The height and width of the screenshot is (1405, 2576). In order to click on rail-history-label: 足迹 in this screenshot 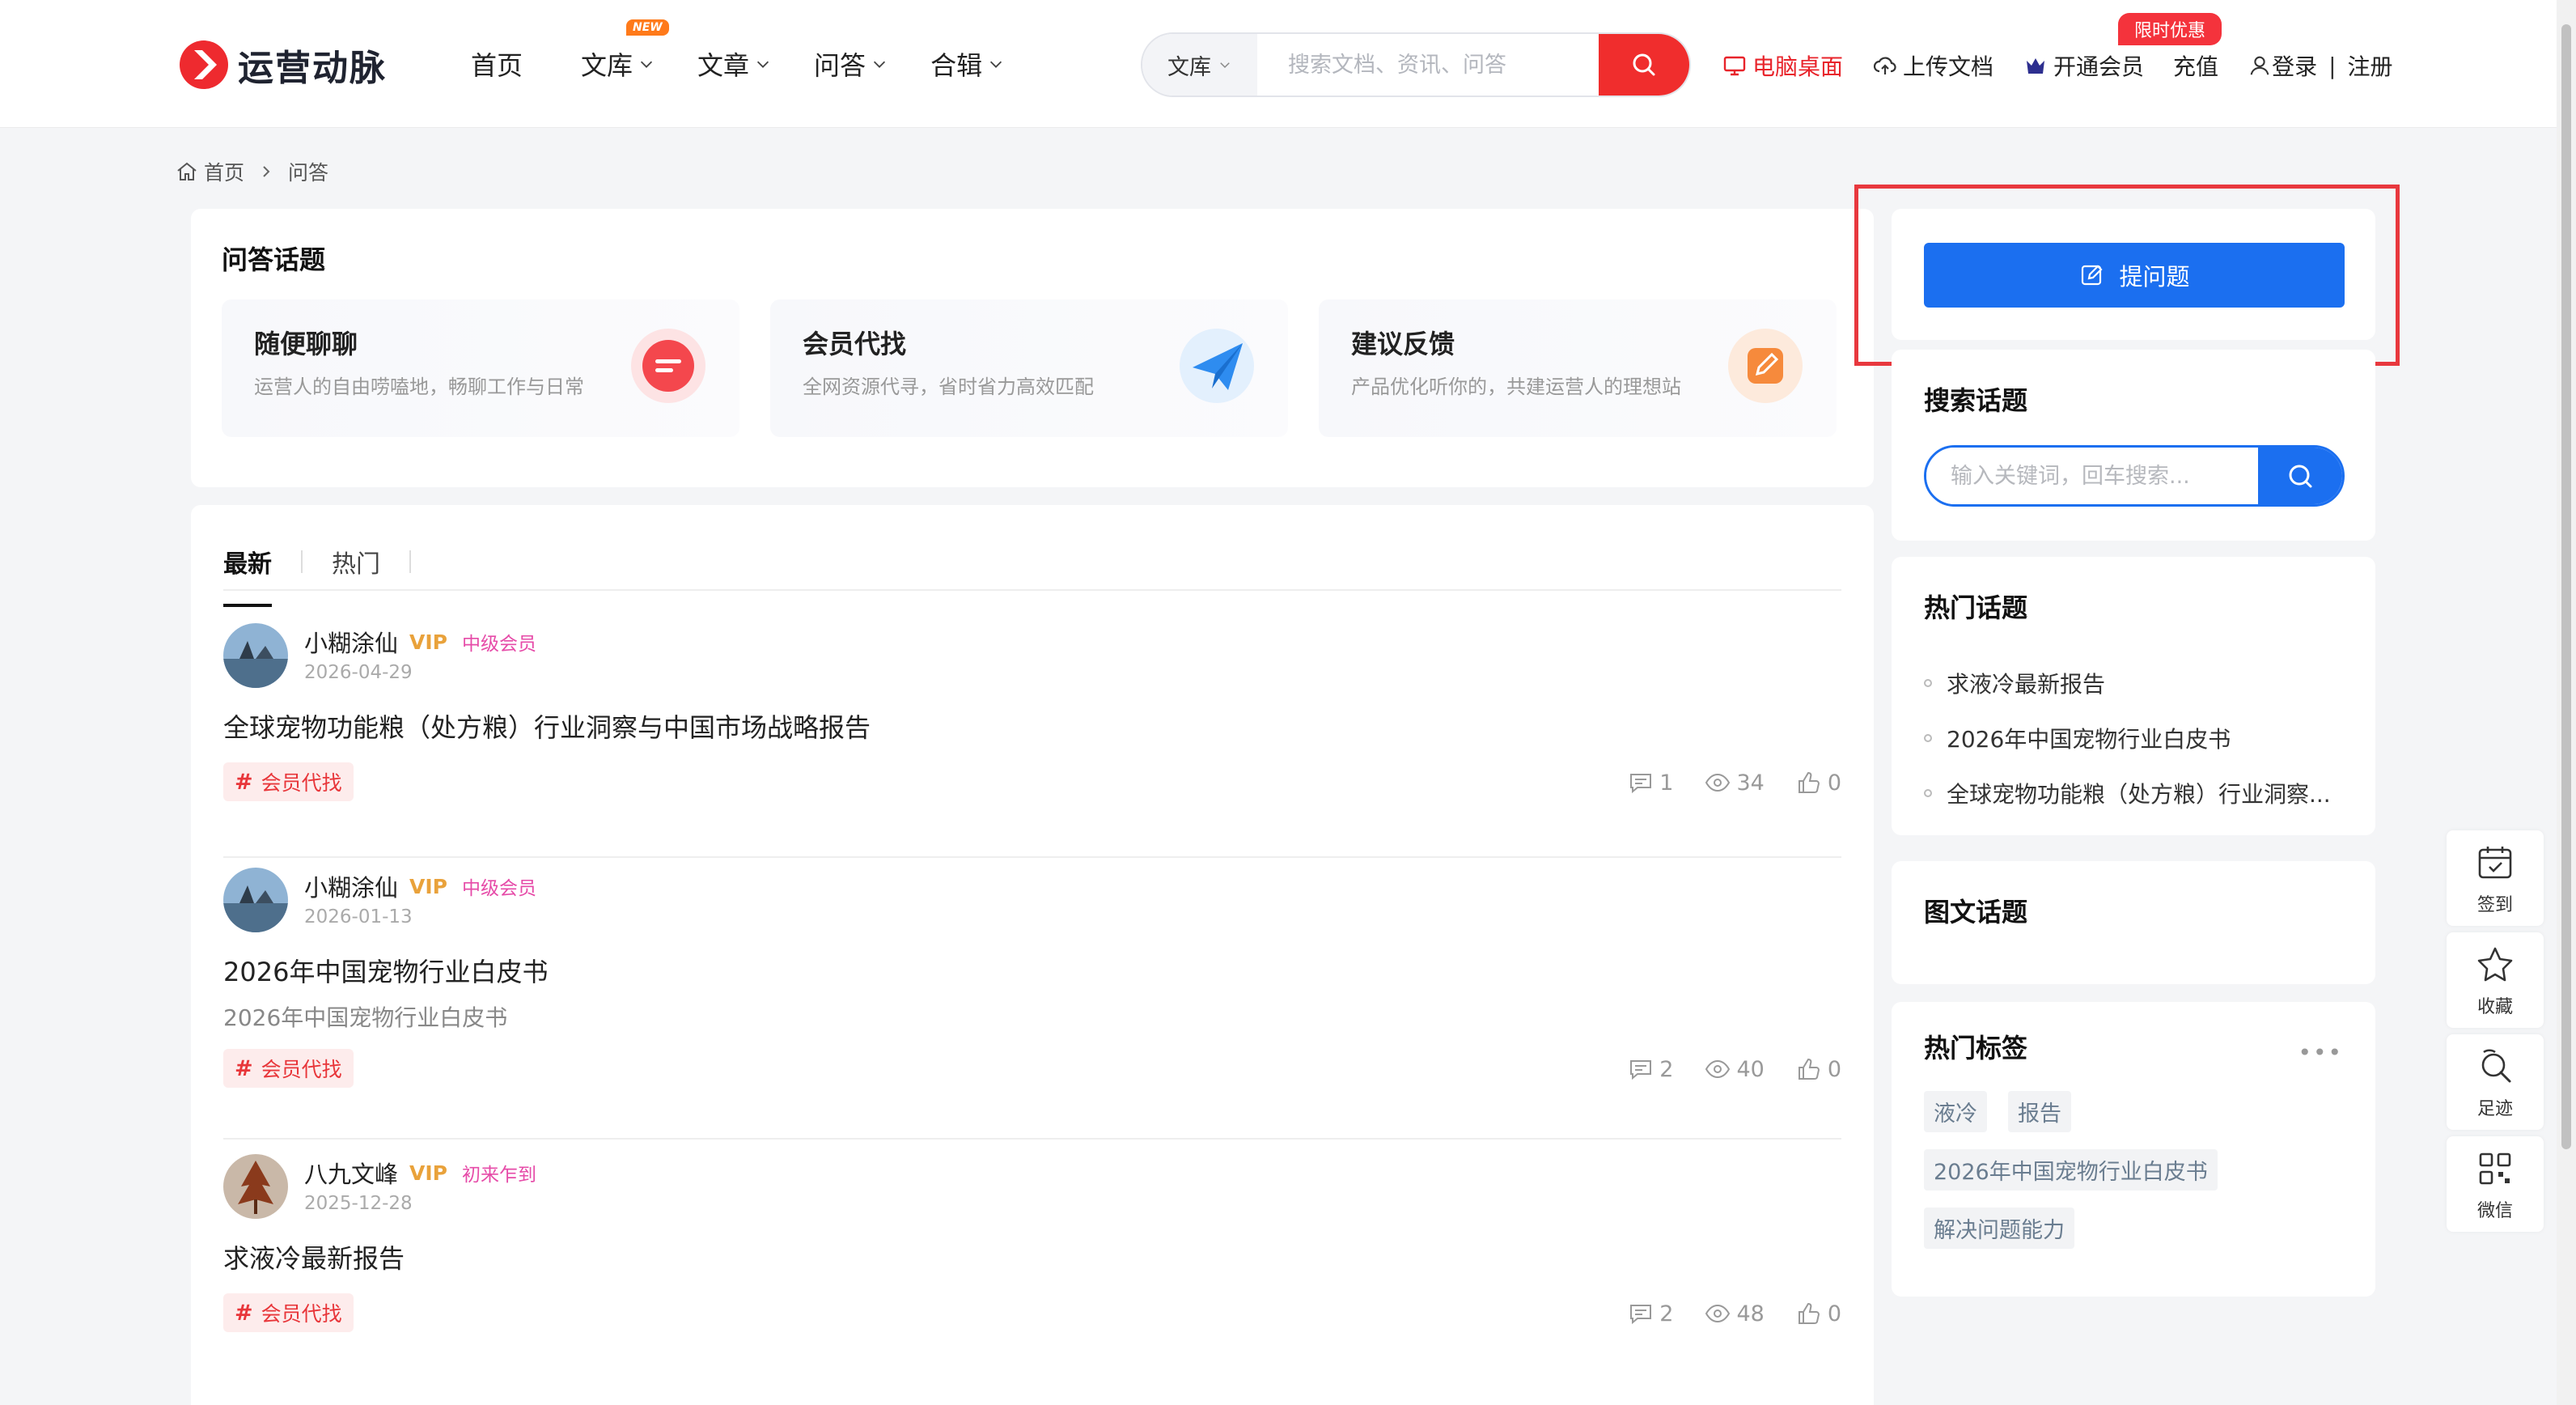, I will do `click(2494, 1109)`.